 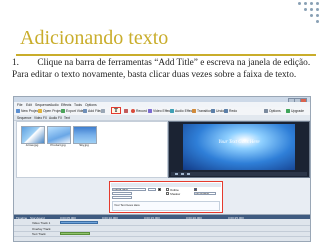 What do you see at coordinates (159, 189) in the screenshot?
I see `text-color-swatch` at bounding box center [159, 189].